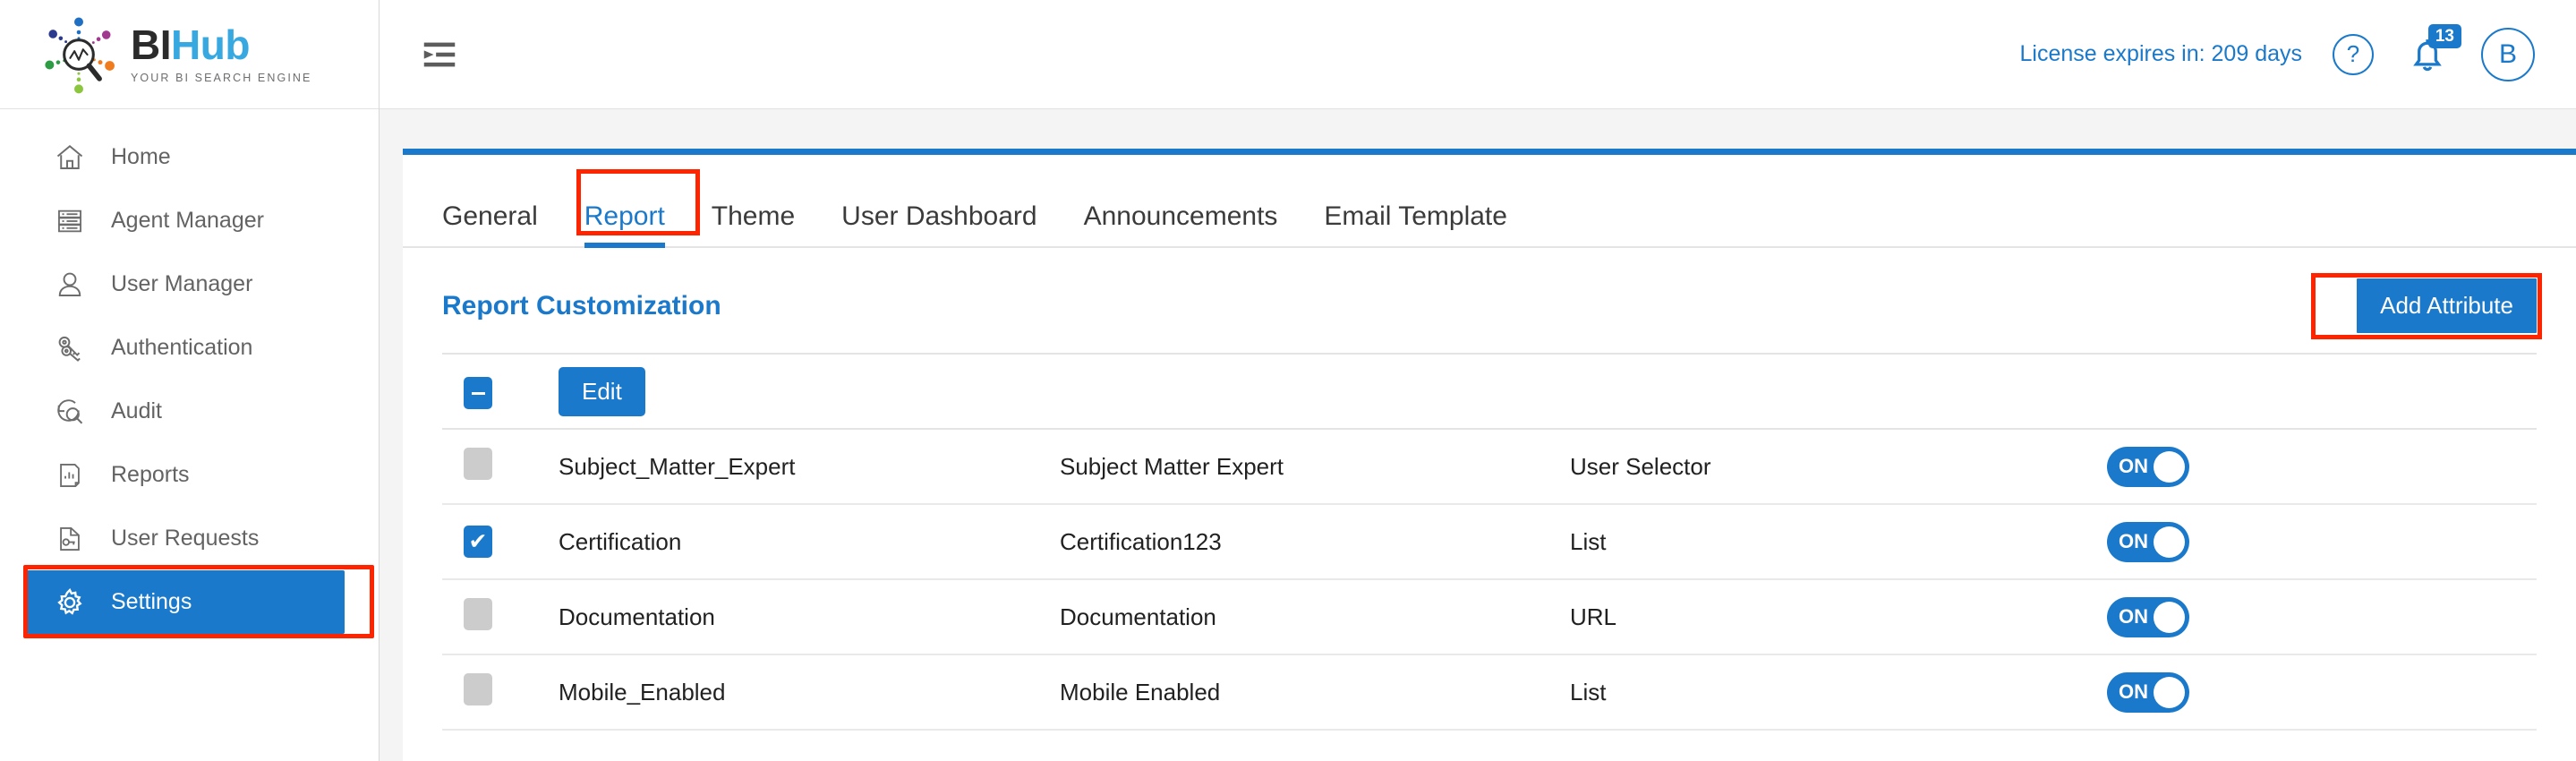 The width and height of the screenshot is (2576, 761). I want to click on tab-user-dashboard: User Dashboard, so click(939, 224).